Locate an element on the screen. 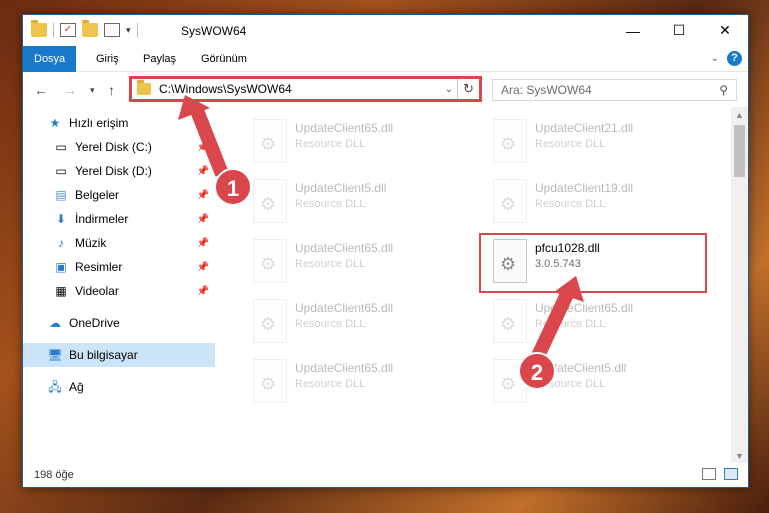 This screenshot has width=769, height=513. search-icon: ⚲ is located at coordinates (723, 90).